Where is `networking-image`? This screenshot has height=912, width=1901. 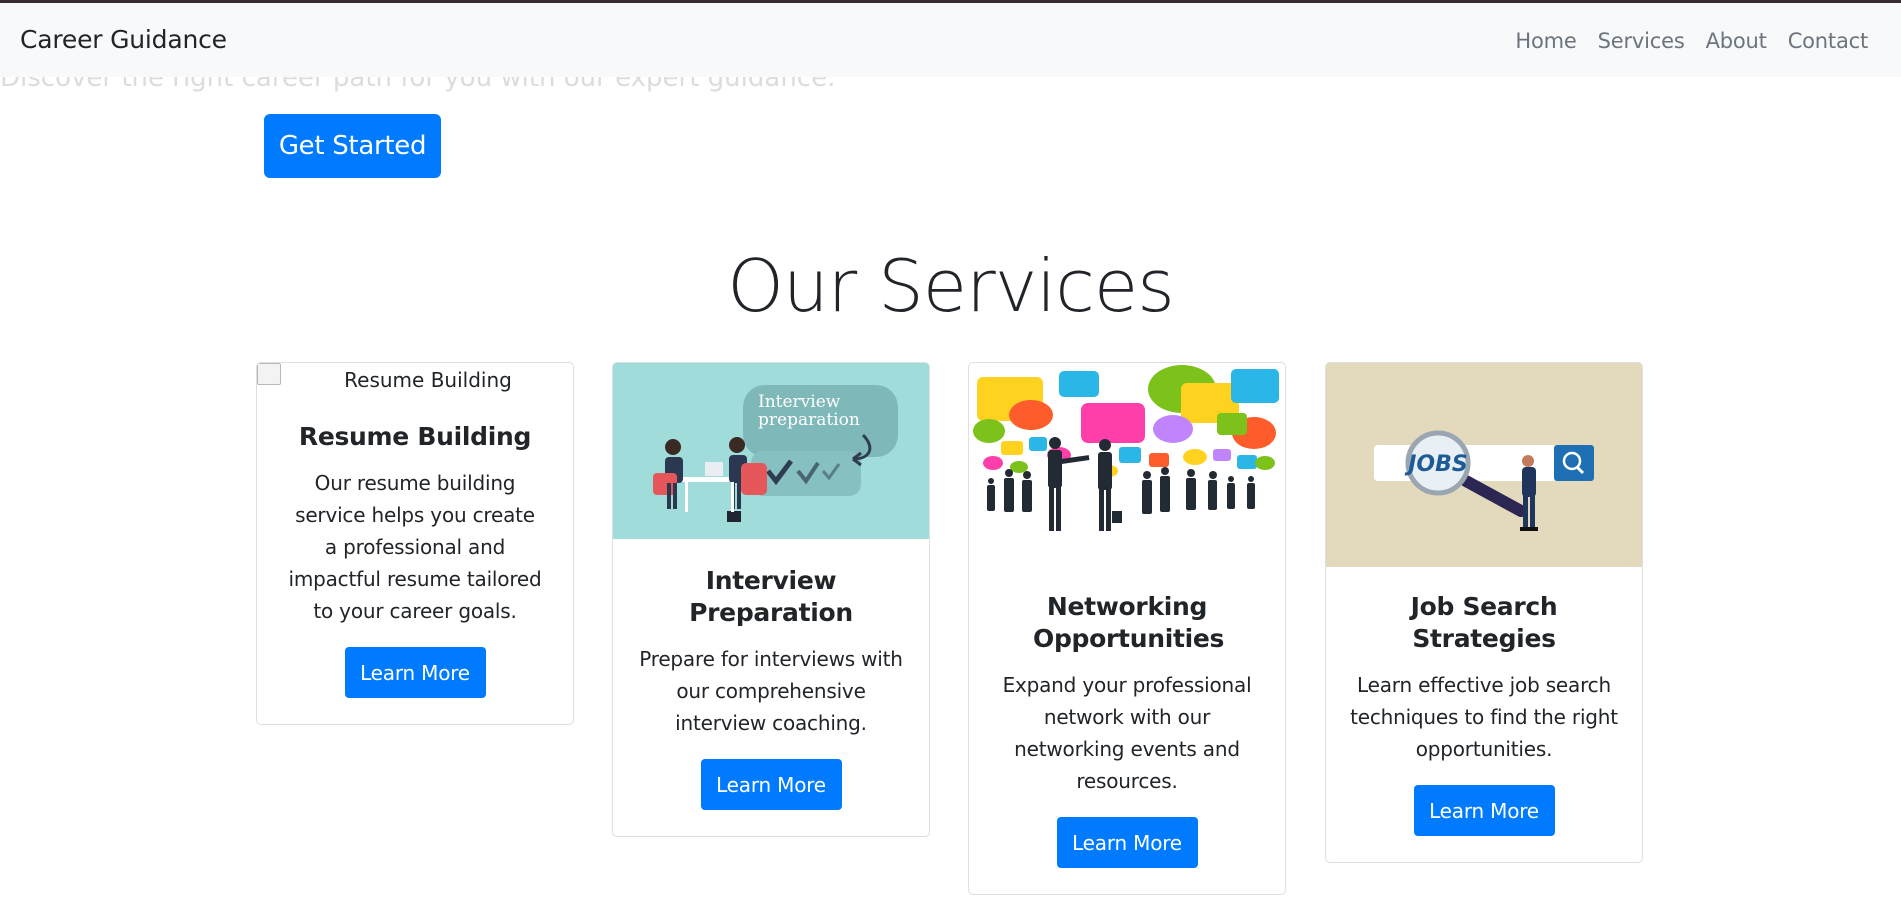
networking-image is located at coordinates (1127, 464).